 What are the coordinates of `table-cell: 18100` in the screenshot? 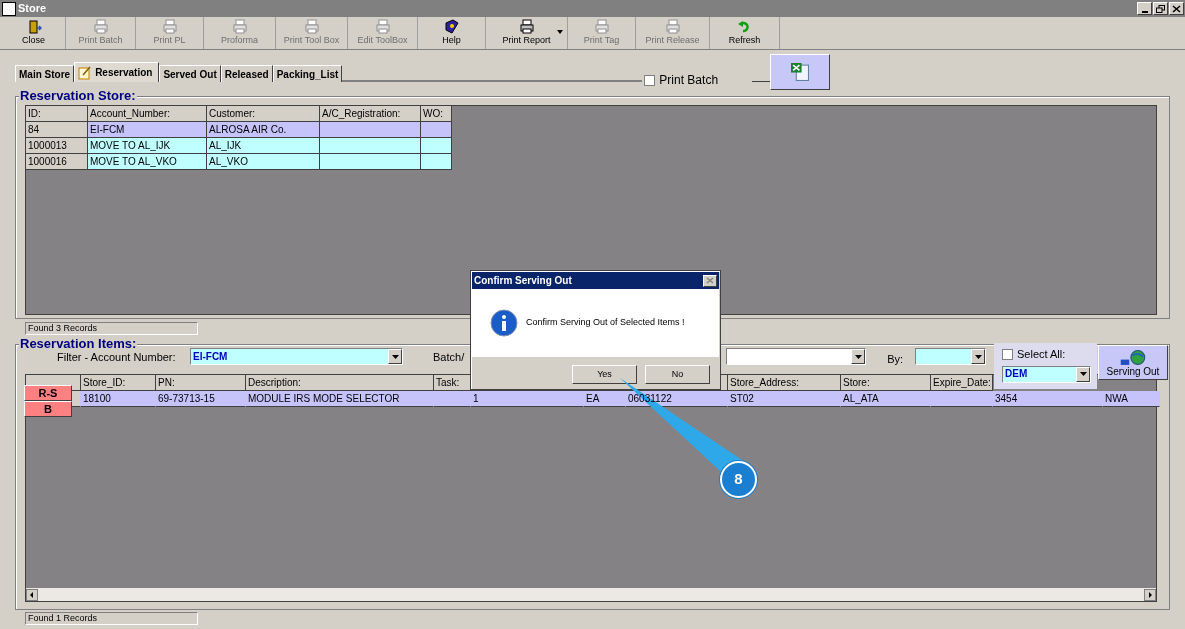 It's located at (118, 399).